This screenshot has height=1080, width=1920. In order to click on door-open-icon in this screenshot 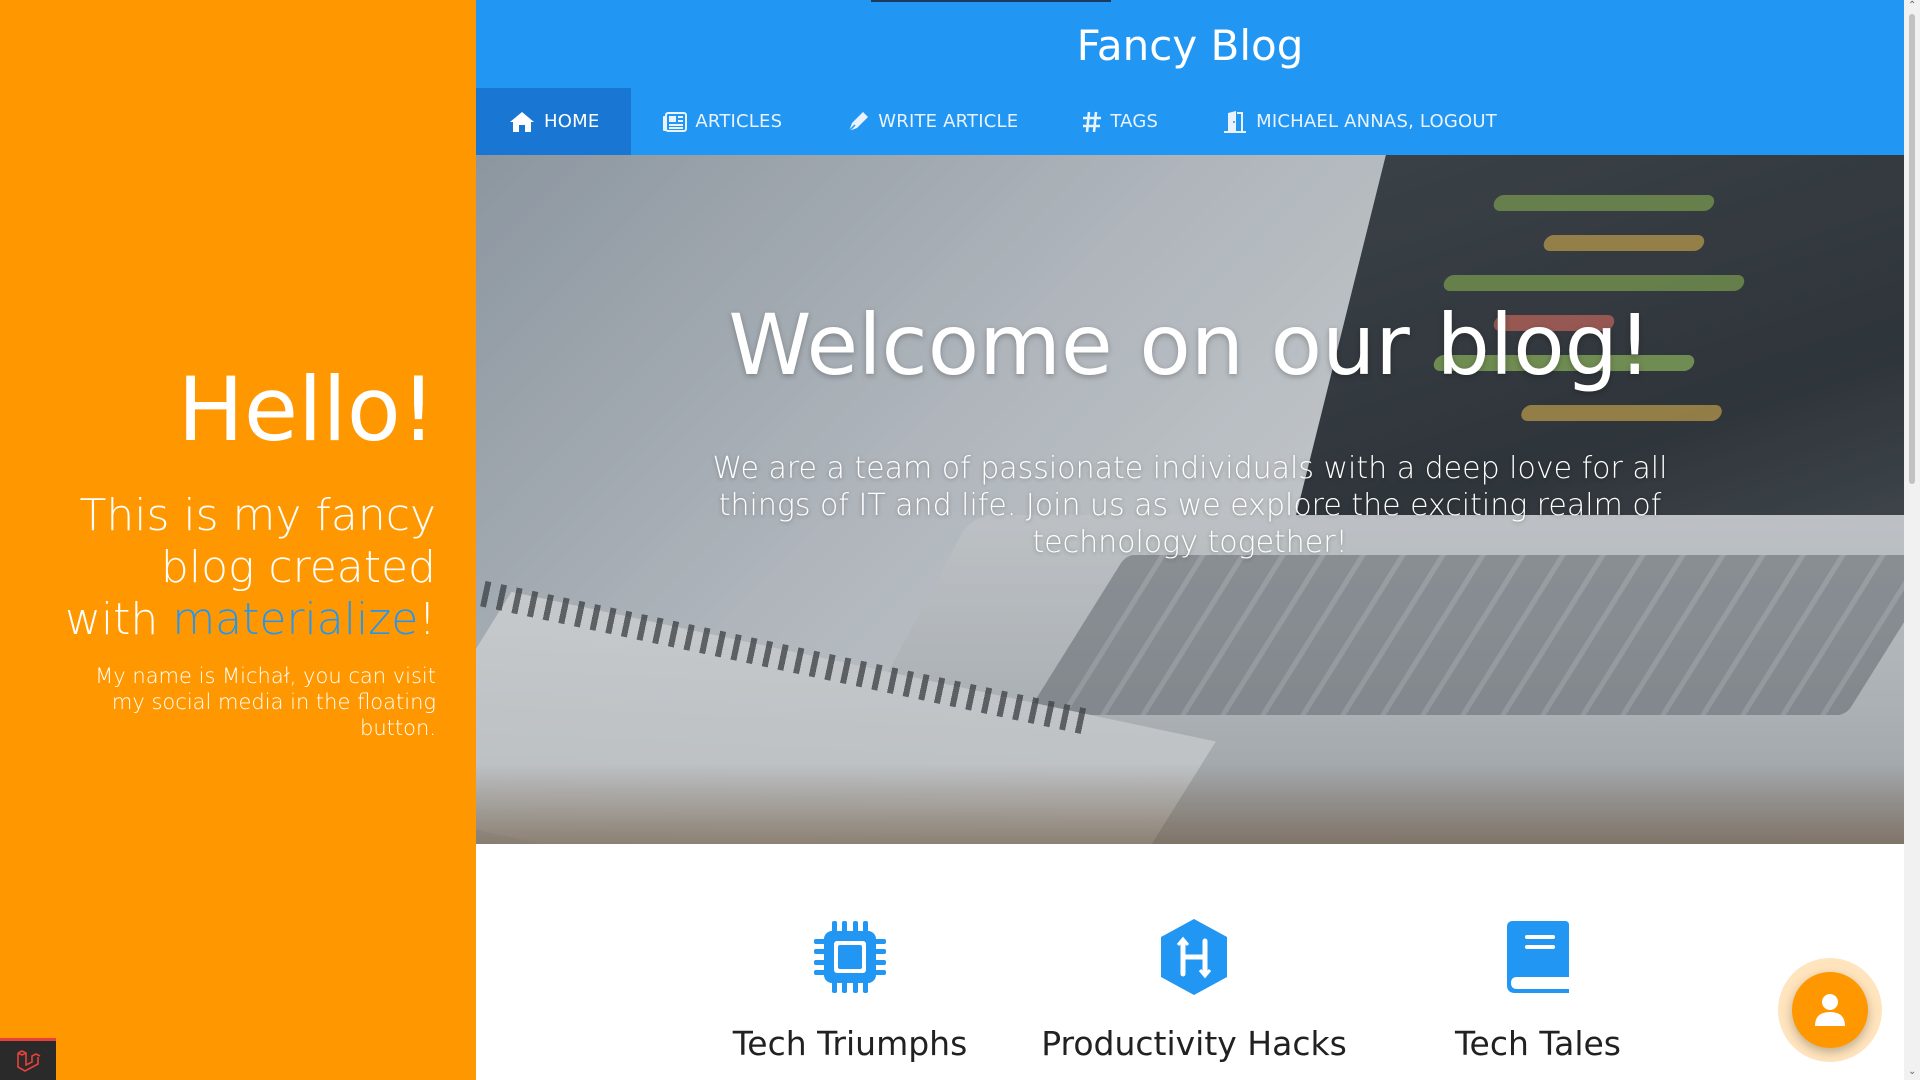, I will do `click(1235, 121)`.